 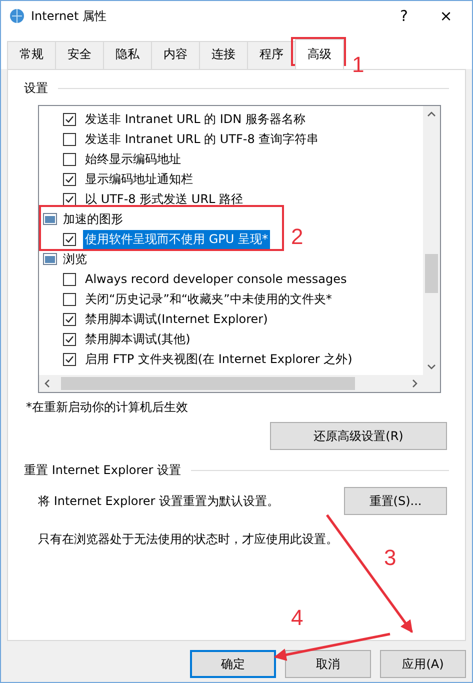 I want to click on tab: 连接, so click(x=223, y=55).